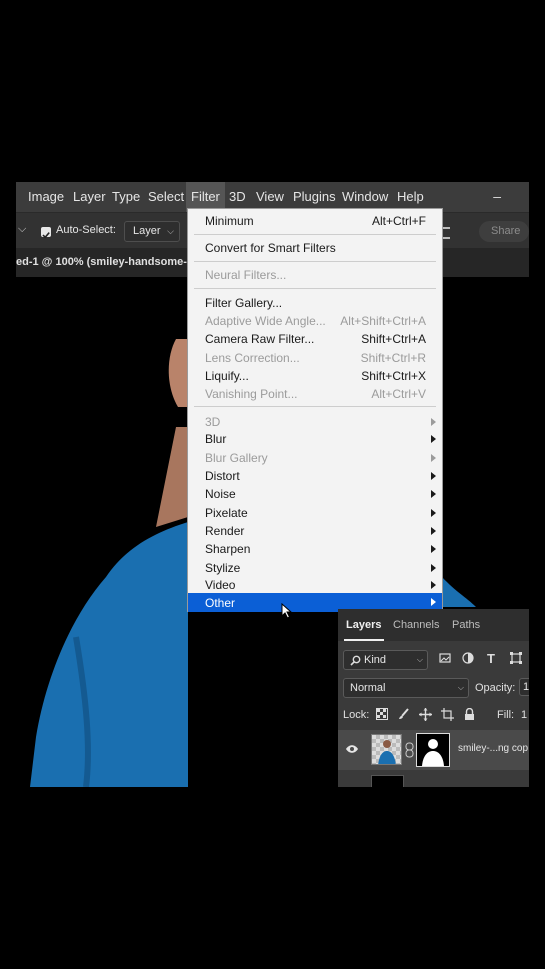 The width and height of the screenshot is (545, 969). Describe the element at coordinates (104, 262) in the screenshot. I see `document-title: ed-1 @ 100% (smiley-handsome-r` at that location.